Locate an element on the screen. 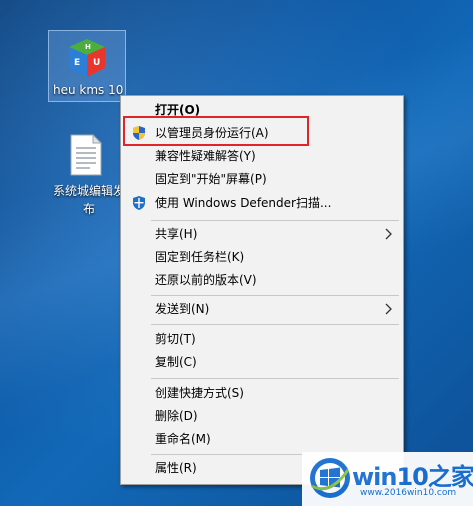  desktop-icon-label: 系统城编辑发布 is located at coordinates (88, 200).